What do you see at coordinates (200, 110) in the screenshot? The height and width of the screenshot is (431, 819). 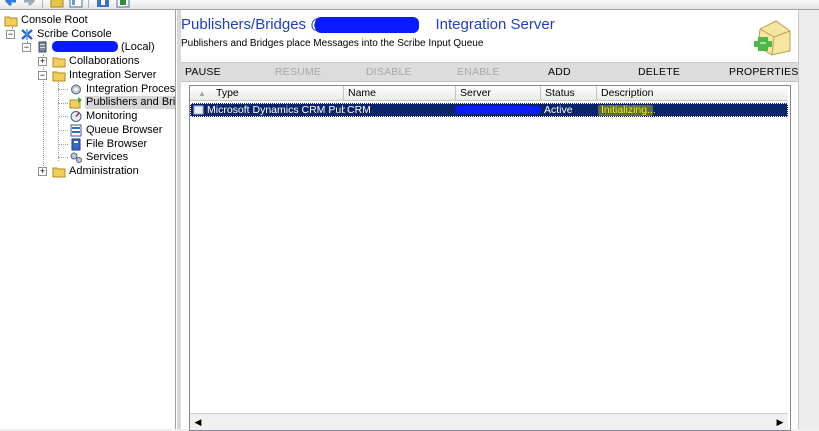 I see `publisher-row-icon` at bounding box center [200, 110].